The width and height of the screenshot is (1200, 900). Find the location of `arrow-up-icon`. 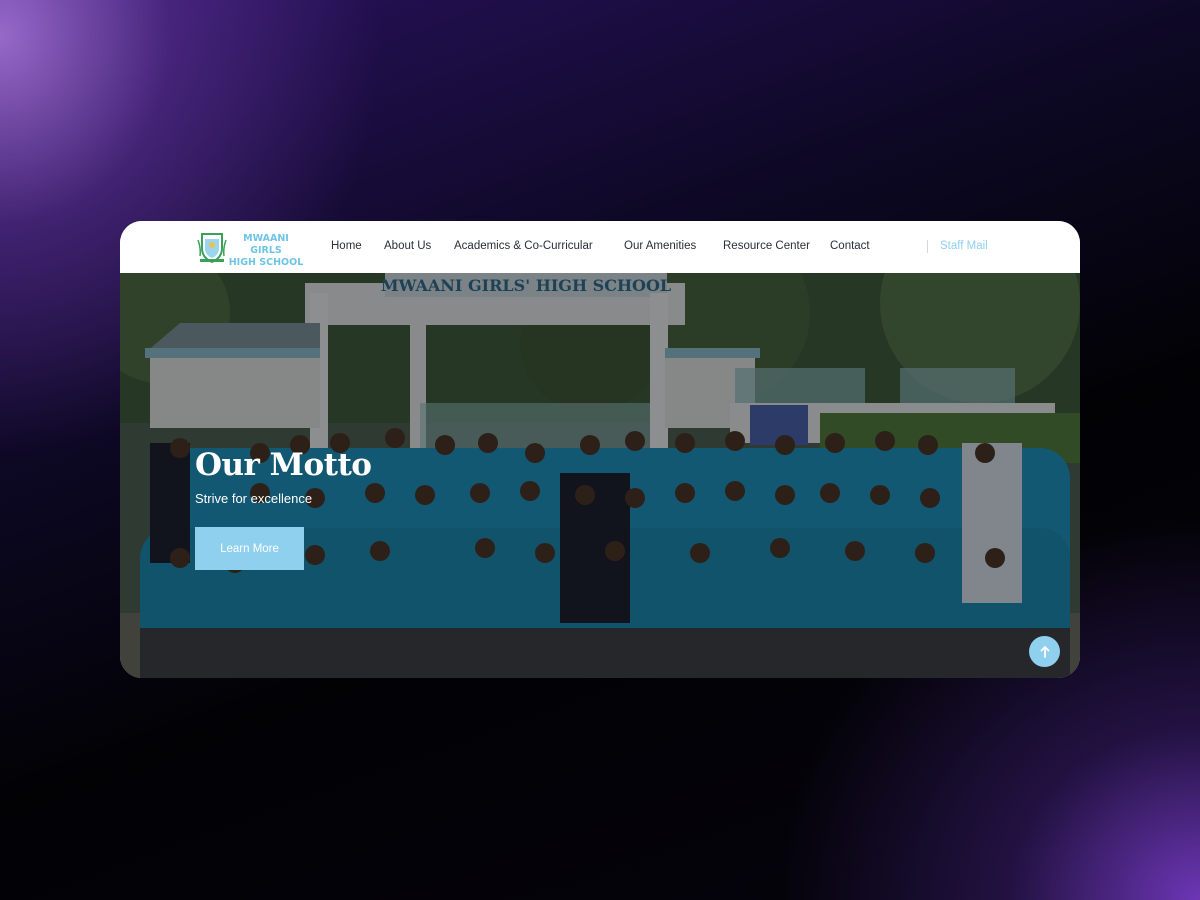

arrow-up-icon is located at coordinates (1044, 651).